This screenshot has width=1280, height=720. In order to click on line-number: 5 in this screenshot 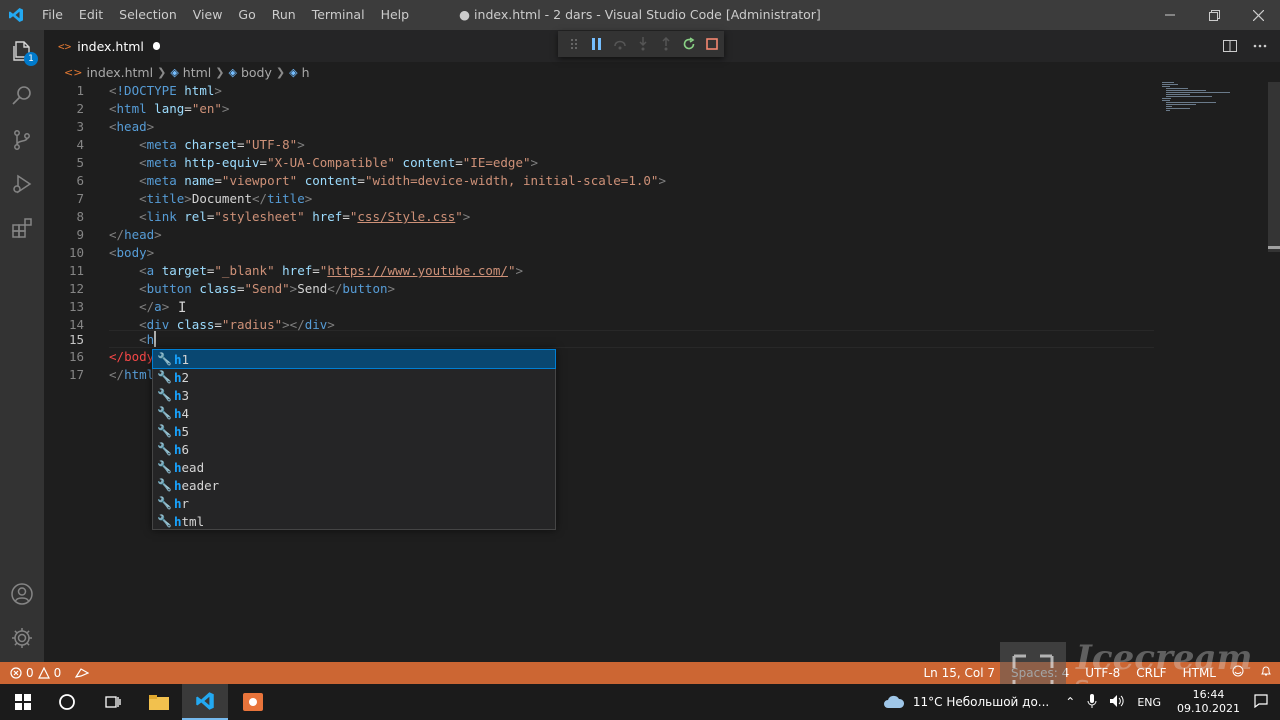, I will do `click(80, 162)`.